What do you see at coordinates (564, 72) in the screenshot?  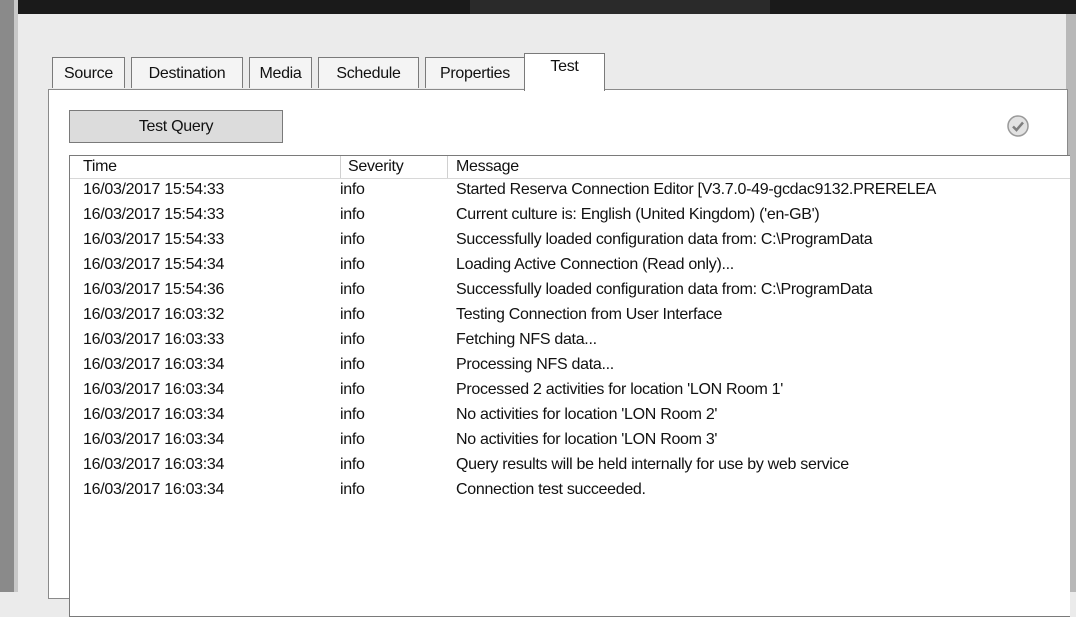 I see `tab-test: Test` at bounding box center [564, 72].